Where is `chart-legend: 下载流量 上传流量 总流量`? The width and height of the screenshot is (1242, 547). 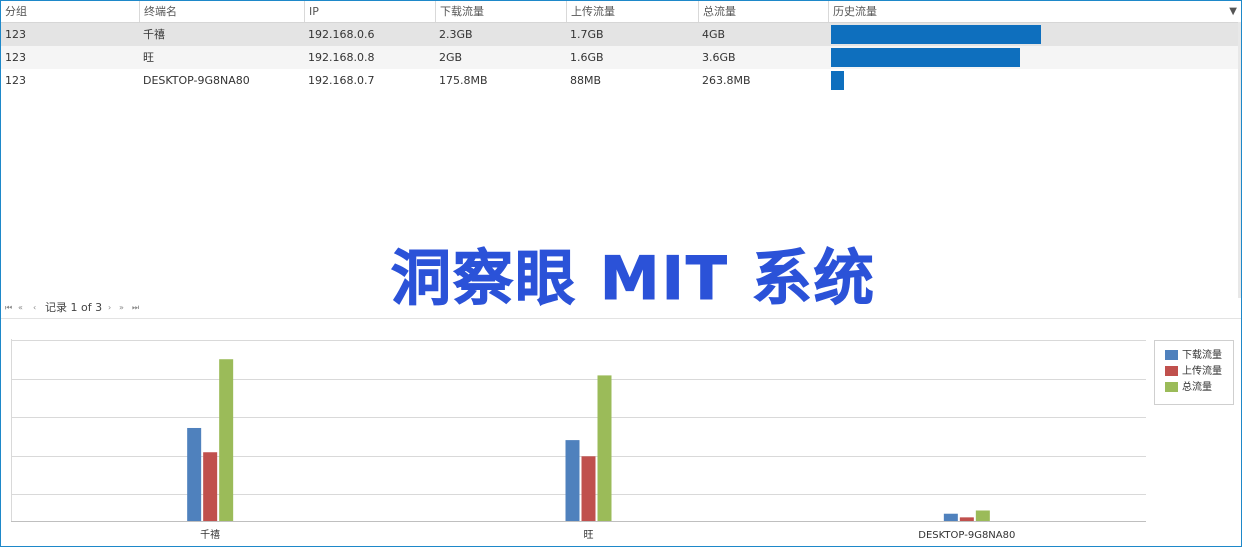 chart-legend: 下载流量 上传流量 总流量 is located at coordinates (1194, 372).